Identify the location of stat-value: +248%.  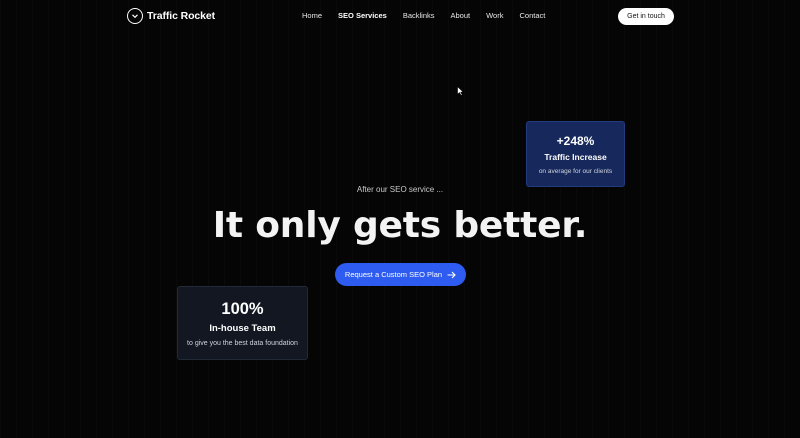
(575, 141).